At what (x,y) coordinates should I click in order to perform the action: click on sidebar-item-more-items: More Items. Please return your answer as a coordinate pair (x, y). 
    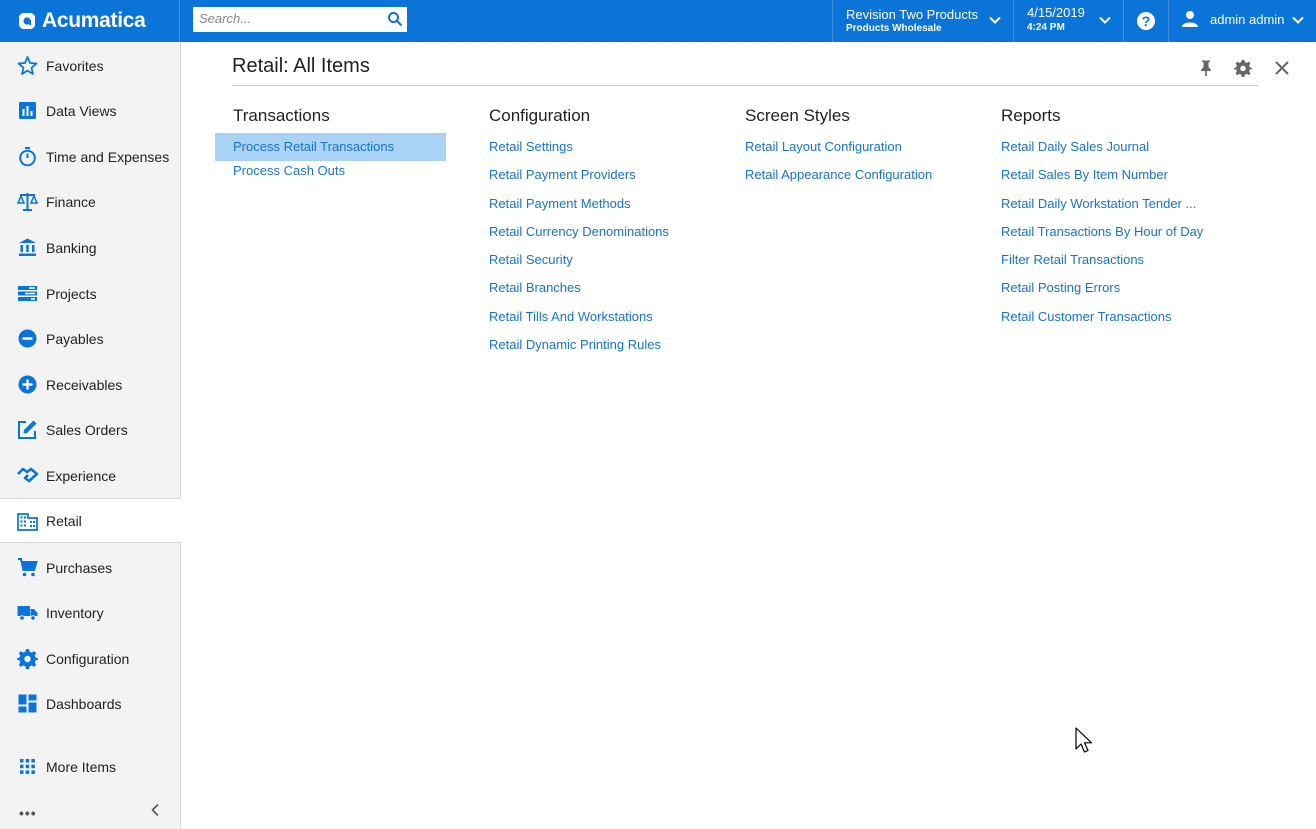
    Looking at the image, I should click on (90, 766).